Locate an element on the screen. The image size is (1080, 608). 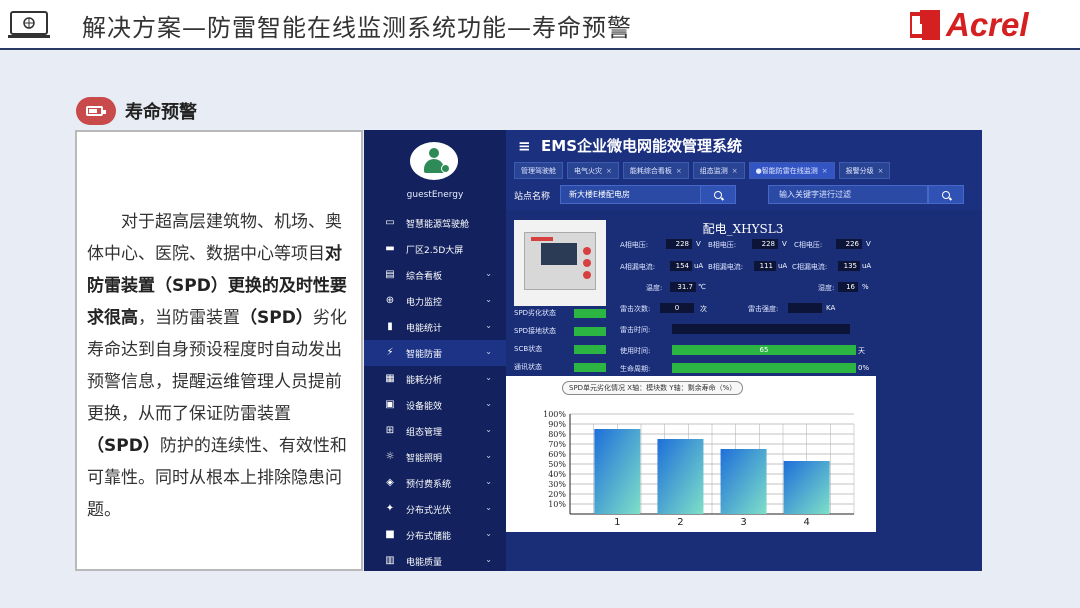
search-icon is located at coordinates (946, 194).